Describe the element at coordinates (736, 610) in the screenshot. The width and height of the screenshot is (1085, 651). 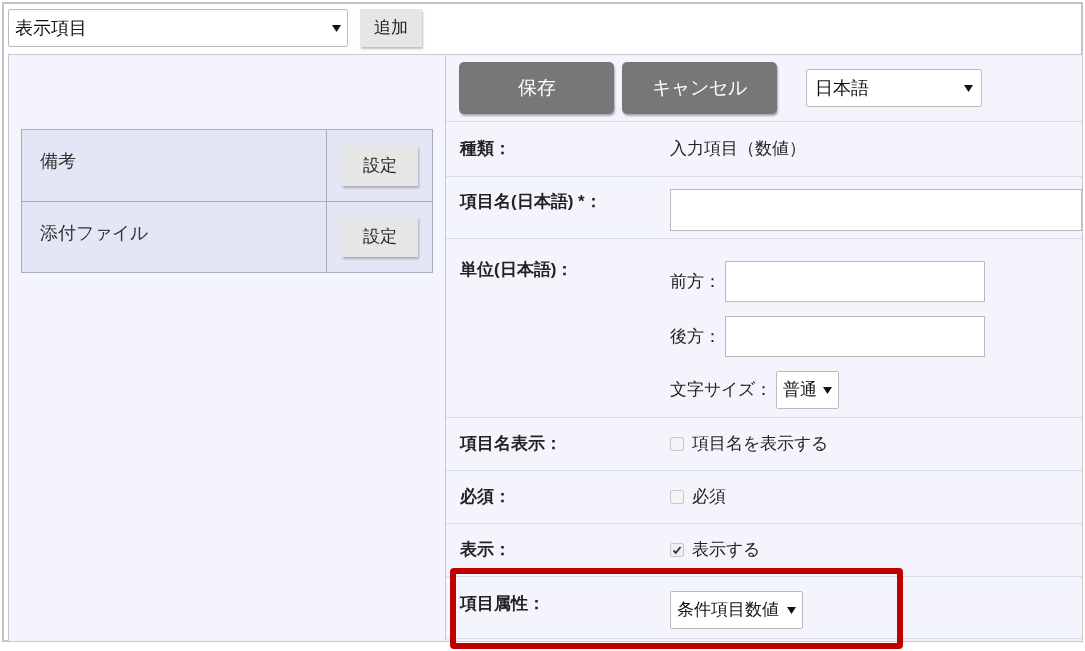
I see `attribute-dropdown: 条件項目数値` at that location.